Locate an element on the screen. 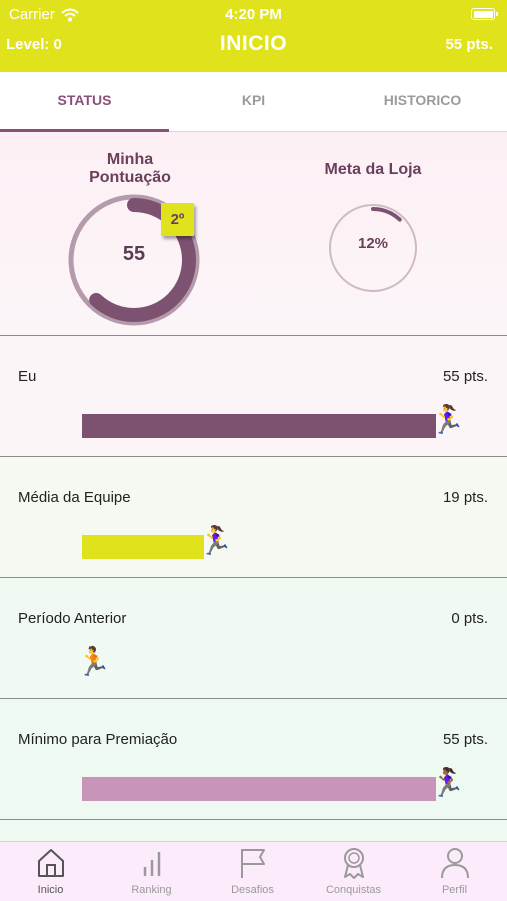 The width and height of the screenshot is (507, 901). runner-icon: 🏃 is located at coordinates (93, 661).